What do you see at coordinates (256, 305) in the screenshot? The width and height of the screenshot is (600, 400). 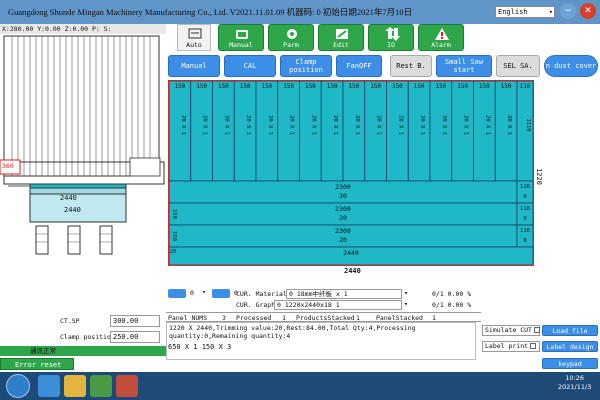 I see `graph-label: CUR. Graph` at bounding box center [256, 305].